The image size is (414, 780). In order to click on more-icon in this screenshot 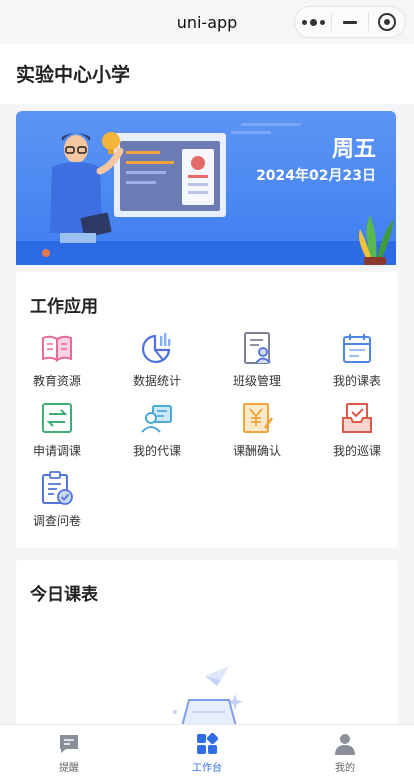, I will do `click(313, 22)`.